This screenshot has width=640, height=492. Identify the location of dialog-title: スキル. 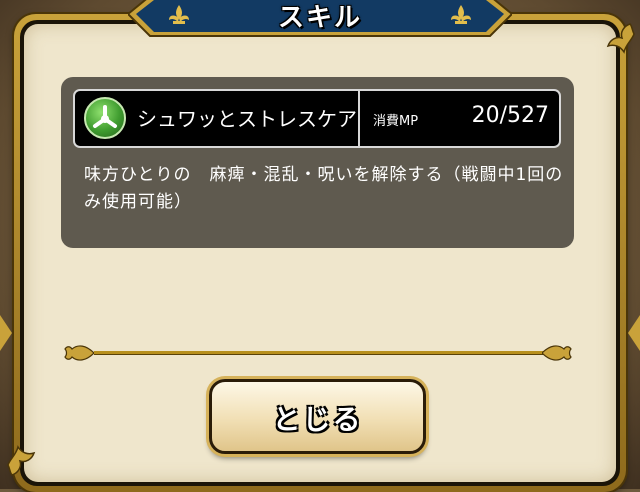
(319, 18).